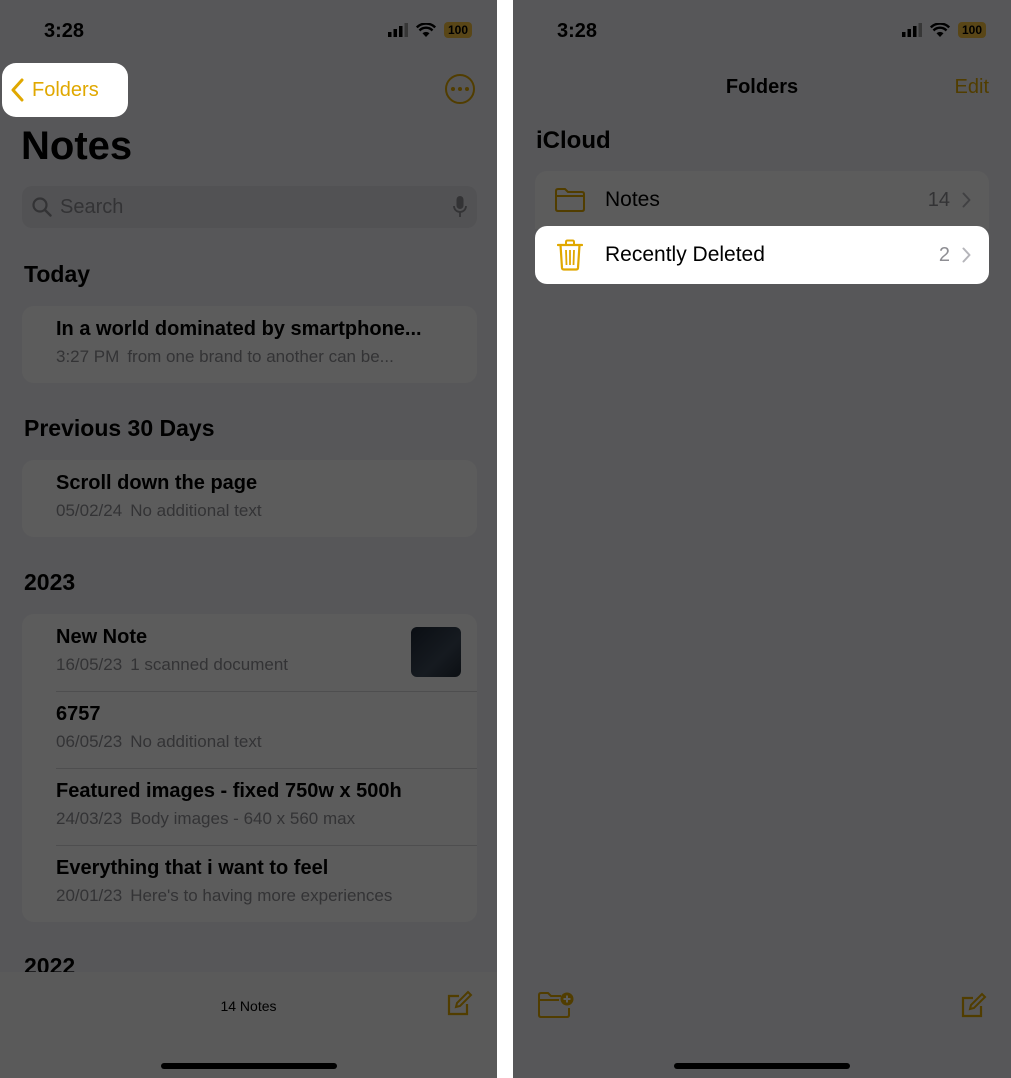 The height and width of the screenshot is (1078, 1011). Describe the element at coordinates (460, 207) in the screenshot. I see `microphone-icon` at that location.